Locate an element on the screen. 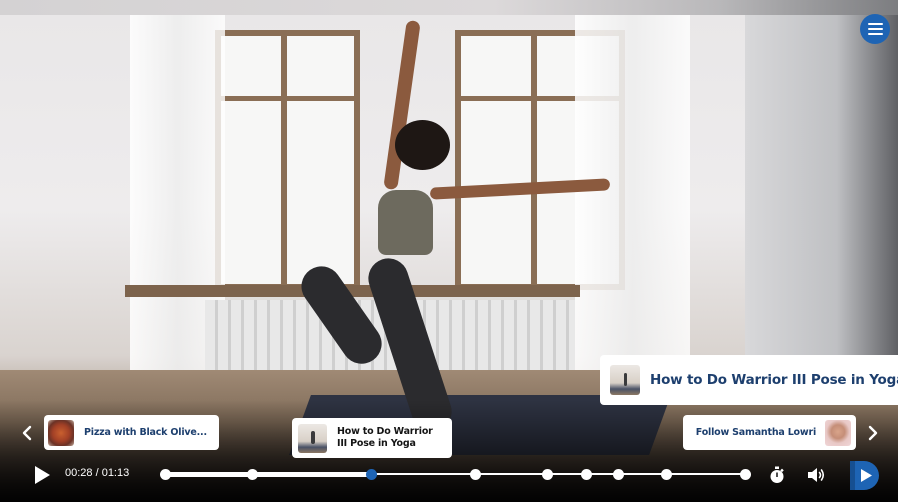 Image resolution: width=898 pixels, height=502 pixels. pinned-card-title: How to Do Warrior III Pose in Yoga is located at coordinates (774, 380).